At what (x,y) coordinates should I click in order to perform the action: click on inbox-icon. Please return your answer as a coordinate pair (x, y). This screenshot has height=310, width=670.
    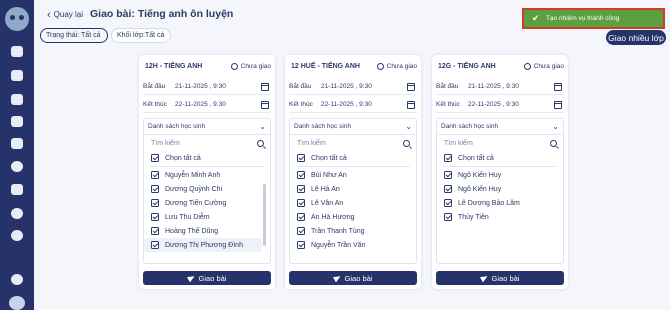
    Looking at the image, I should click on (17, 99).